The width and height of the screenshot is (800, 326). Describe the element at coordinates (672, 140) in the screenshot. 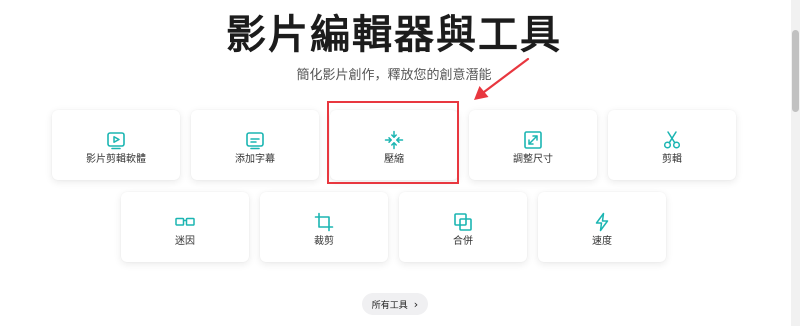

I see `scissors-icon` at that location.